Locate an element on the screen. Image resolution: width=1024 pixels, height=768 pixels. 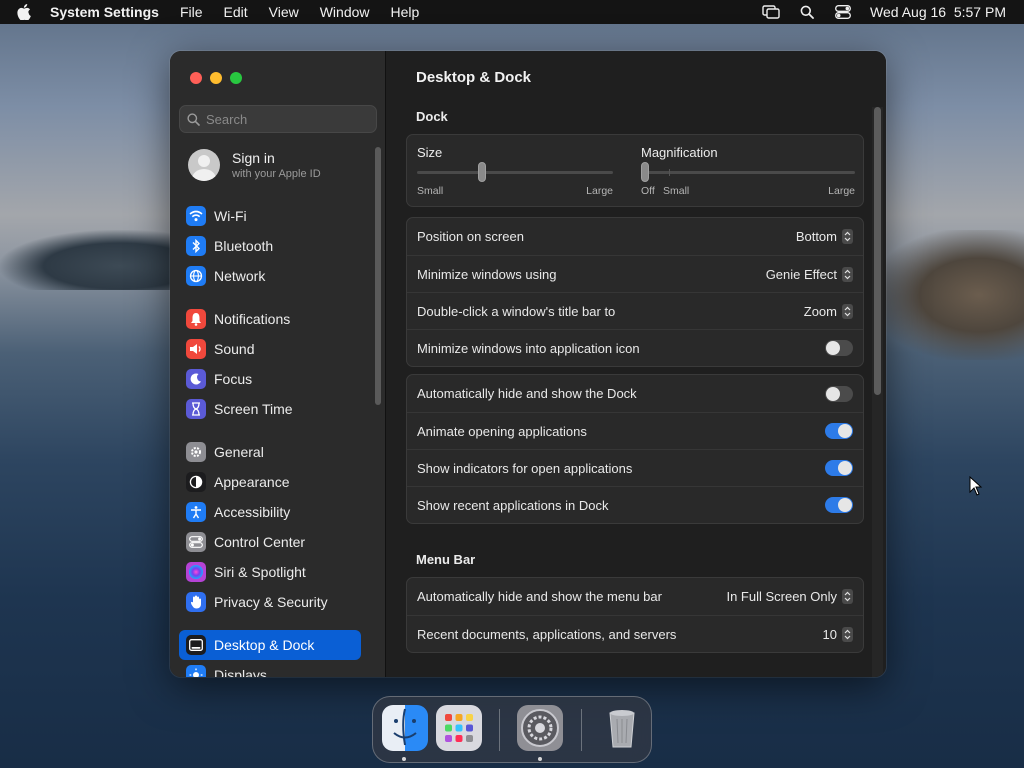
bell-icon is located at coordinates (196, 319).